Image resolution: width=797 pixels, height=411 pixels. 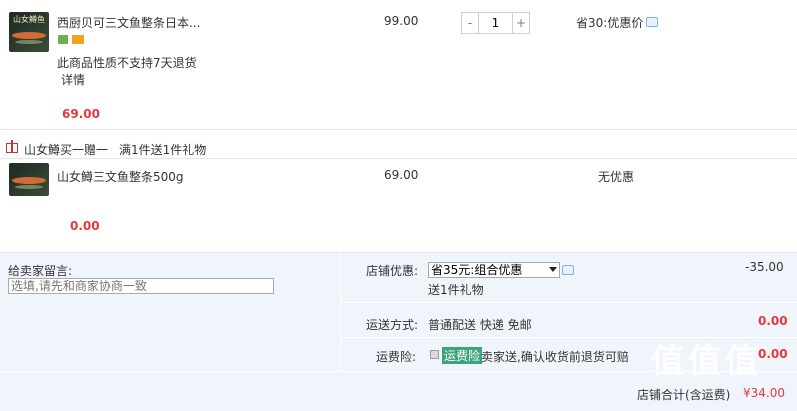 What do you see at coordinates (401, 175) in the screenshot?
I see `gift-item-unit-price: 69.00` at bounding box center [401, 175].